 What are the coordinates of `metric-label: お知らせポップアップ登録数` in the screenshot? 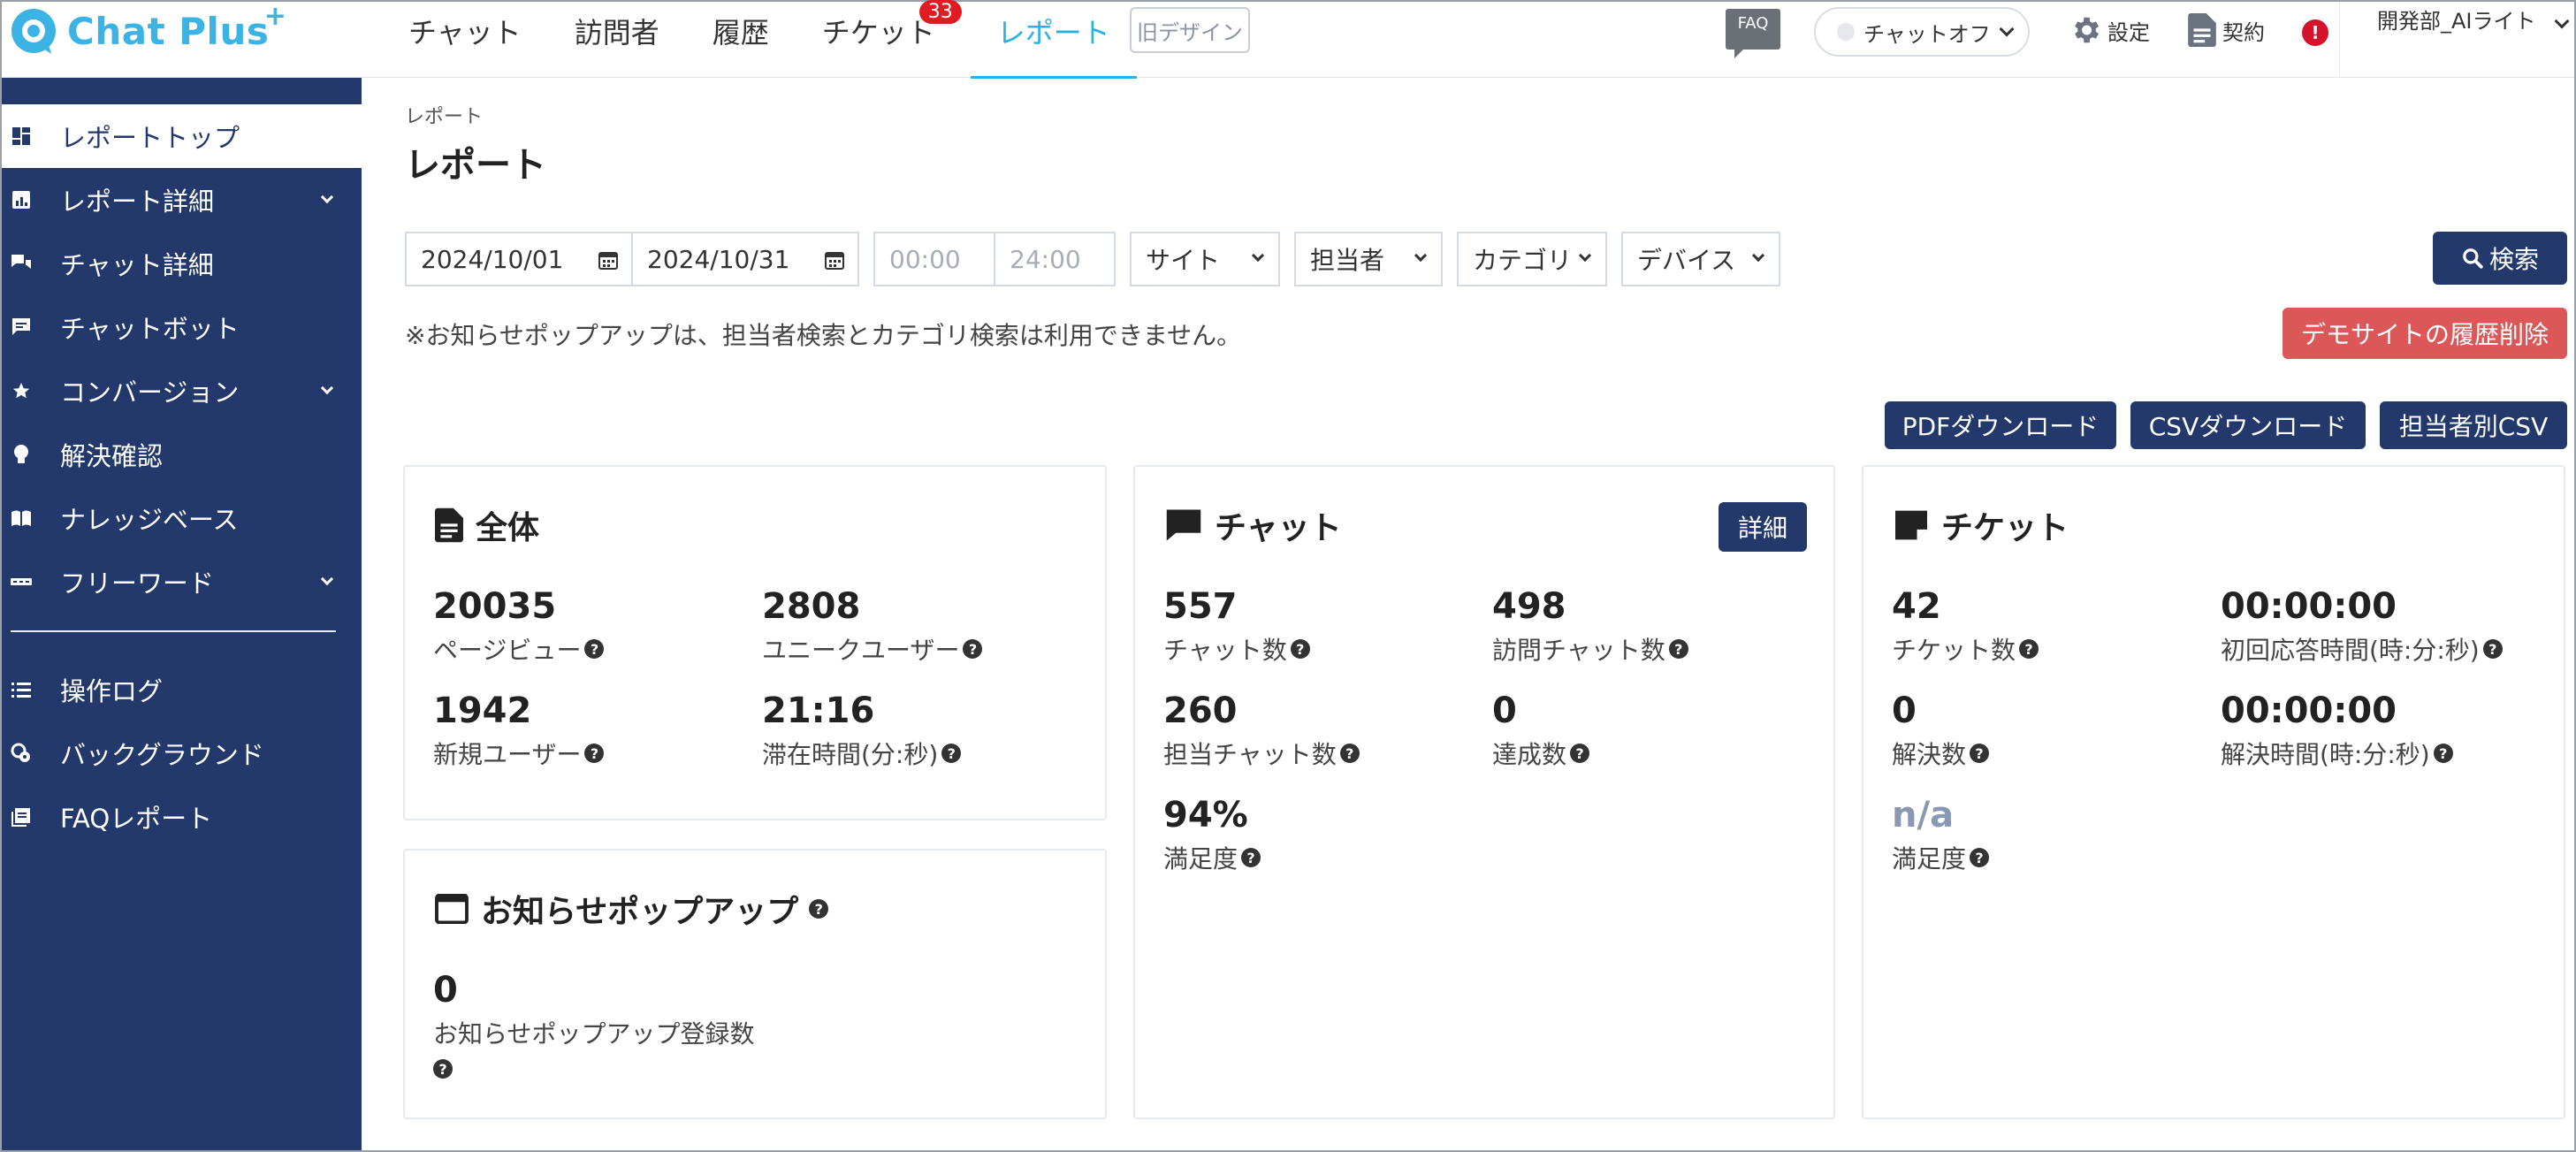 It's located at (594, 1034).